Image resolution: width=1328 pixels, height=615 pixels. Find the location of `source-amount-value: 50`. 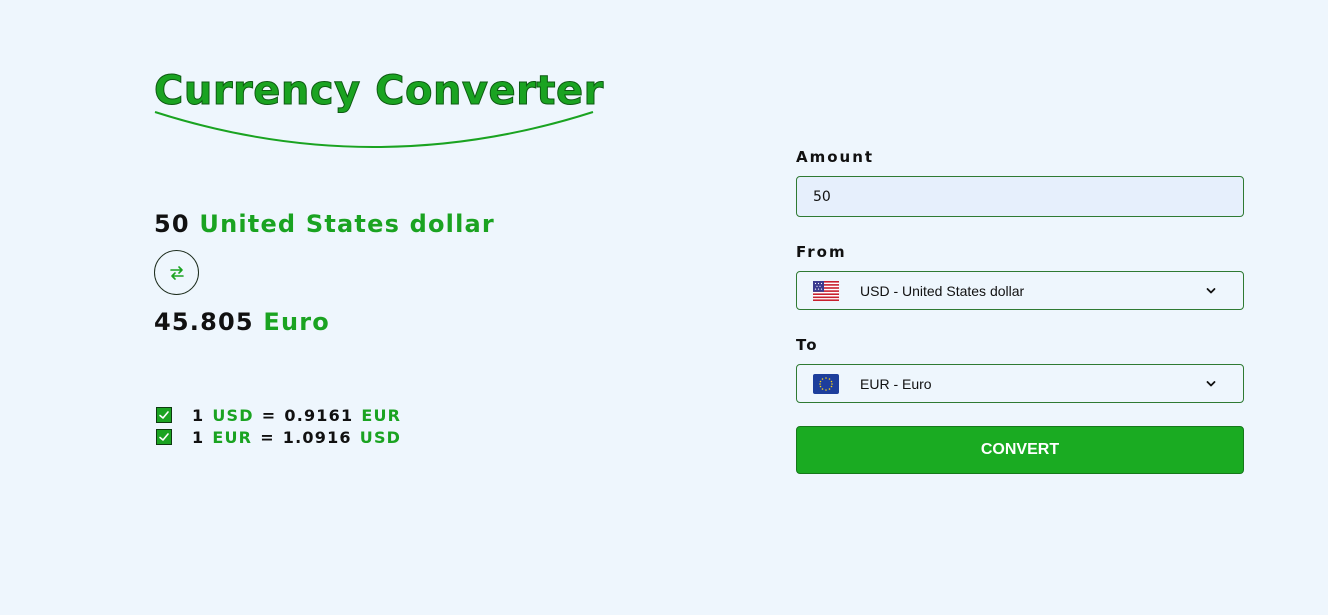

source-amount-value: 50 is located at coordinates (172, 224).